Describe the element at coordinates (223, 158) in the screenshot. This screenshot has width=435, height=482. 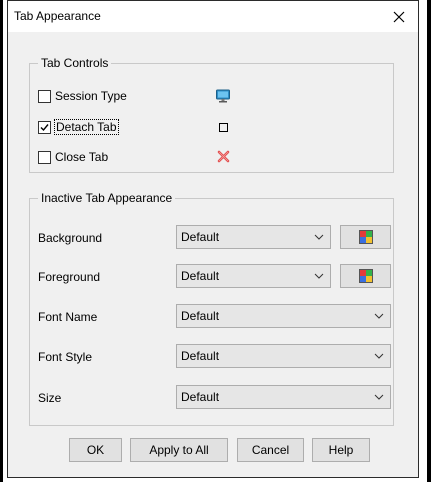
I see `red-x-icon` at that location.